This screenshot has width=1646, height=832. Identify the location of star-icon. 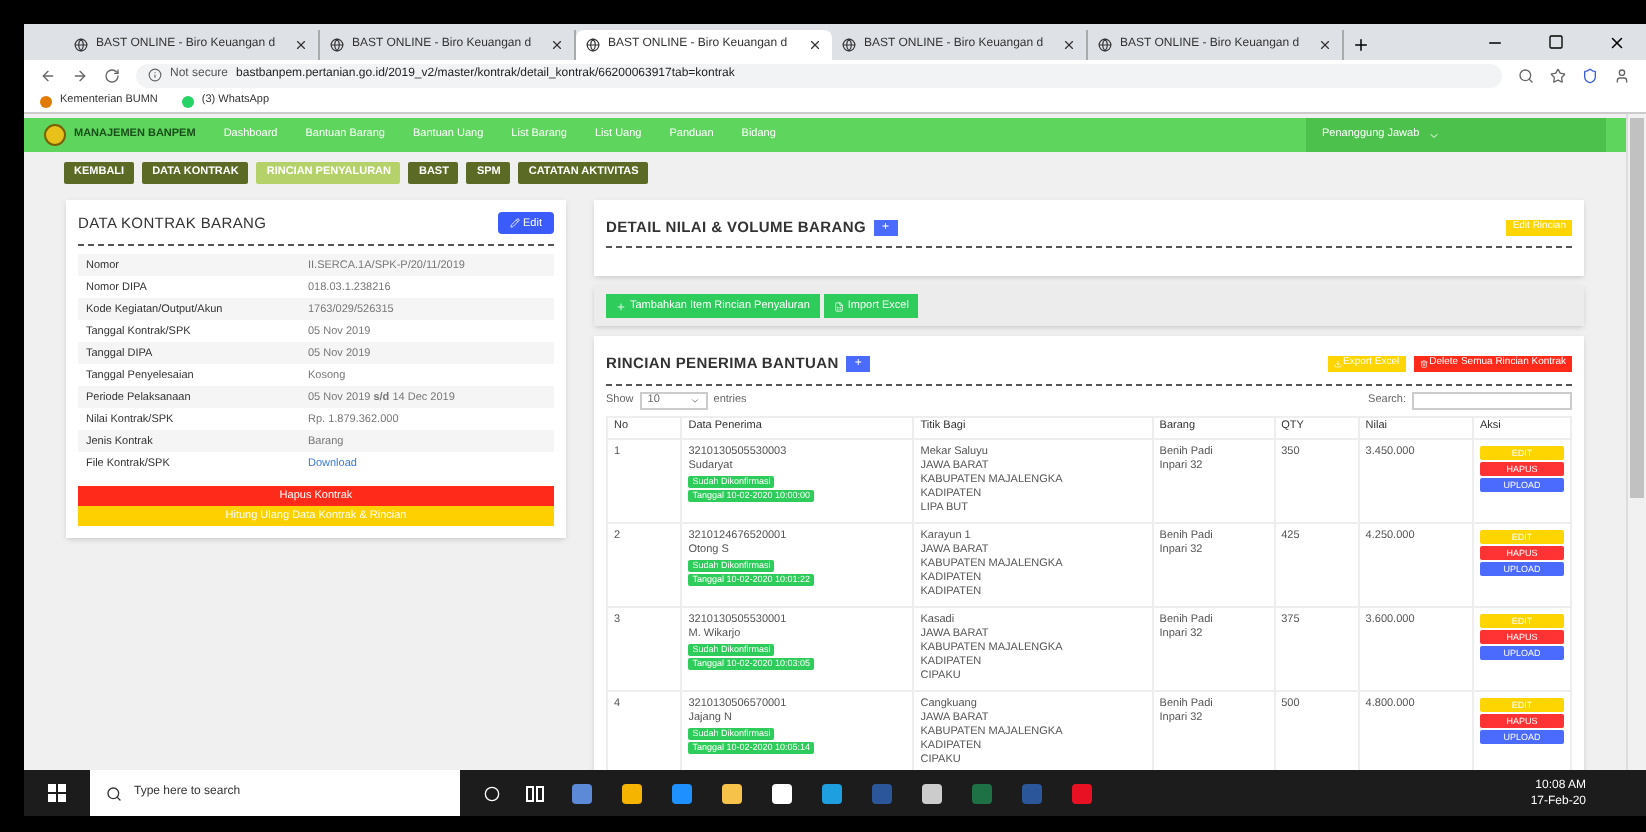
(1558, 75).